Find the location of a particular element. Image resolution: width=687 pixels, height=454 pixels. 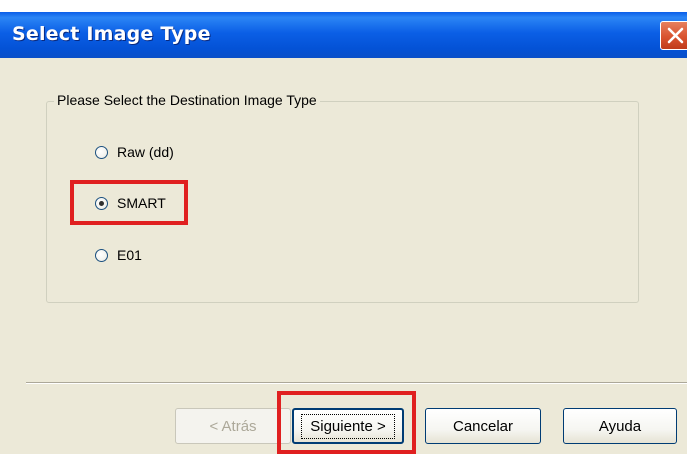

radio-raw-dd is located at coordinates (101, 152).